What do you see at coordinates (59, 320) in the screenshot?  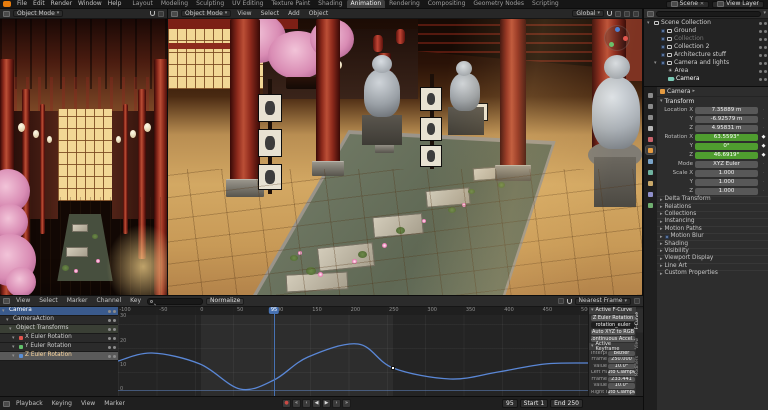 I see `channel-cameraaction: ▾ CameraAction` at bounding box center [59, 320].